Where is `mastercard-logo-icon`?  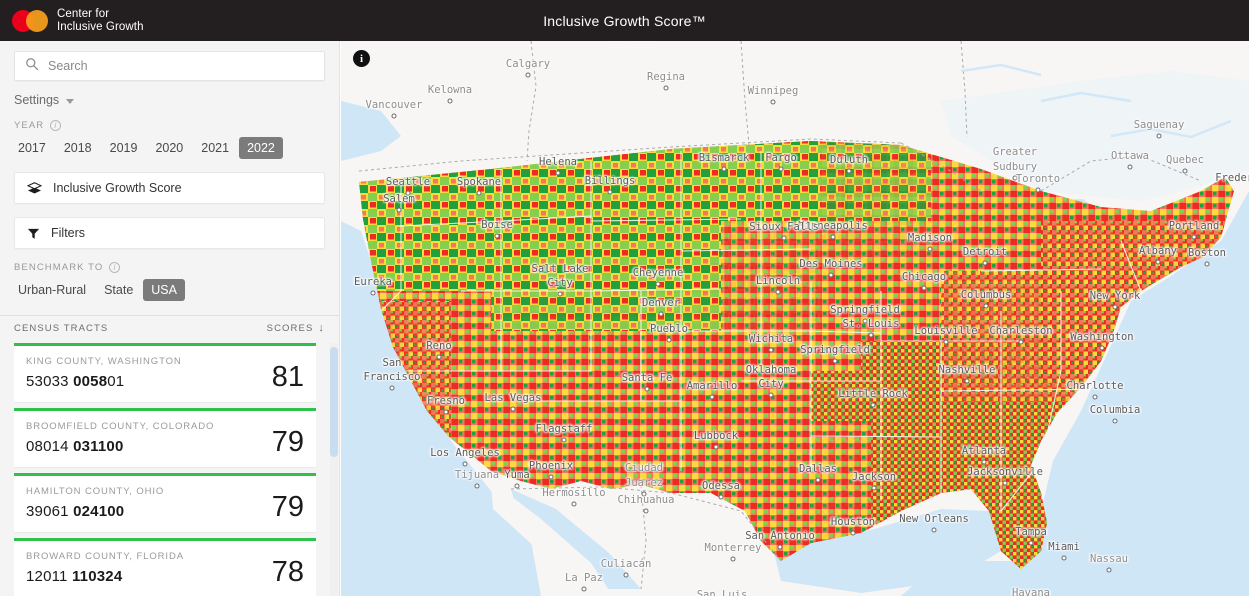
mastercard-logo-icon is located at coordinates (30, 20).